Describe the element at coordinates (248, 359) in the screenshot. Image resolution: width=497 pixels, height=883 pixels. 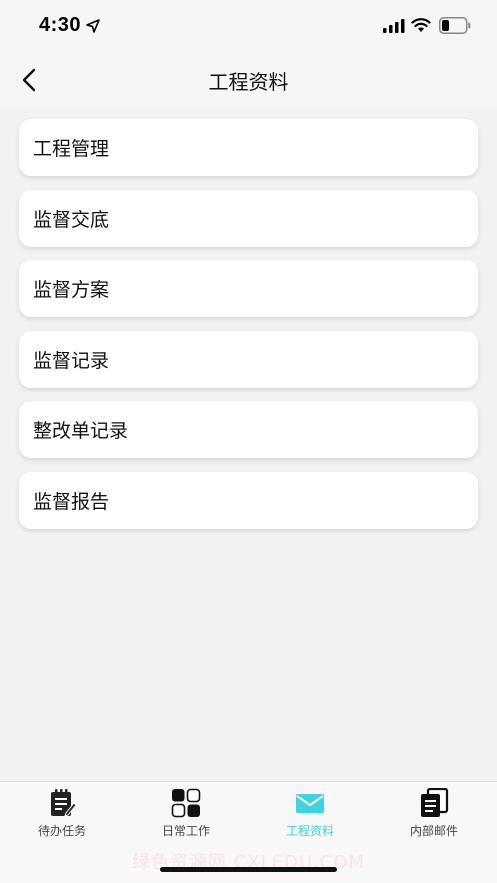
I see `menu-item-supervision-records: 监督记录` at that location.